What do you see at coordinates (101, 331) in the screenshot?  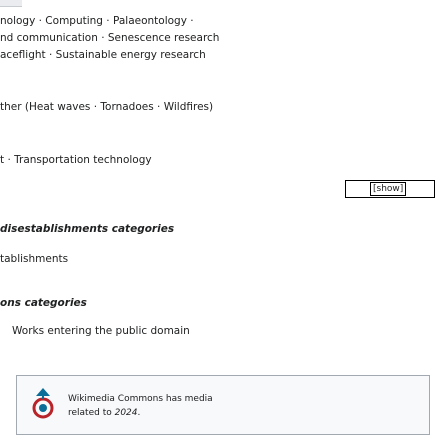 I see `public-domain-link: Works entering the public domain` at bounding box center [101, 331].